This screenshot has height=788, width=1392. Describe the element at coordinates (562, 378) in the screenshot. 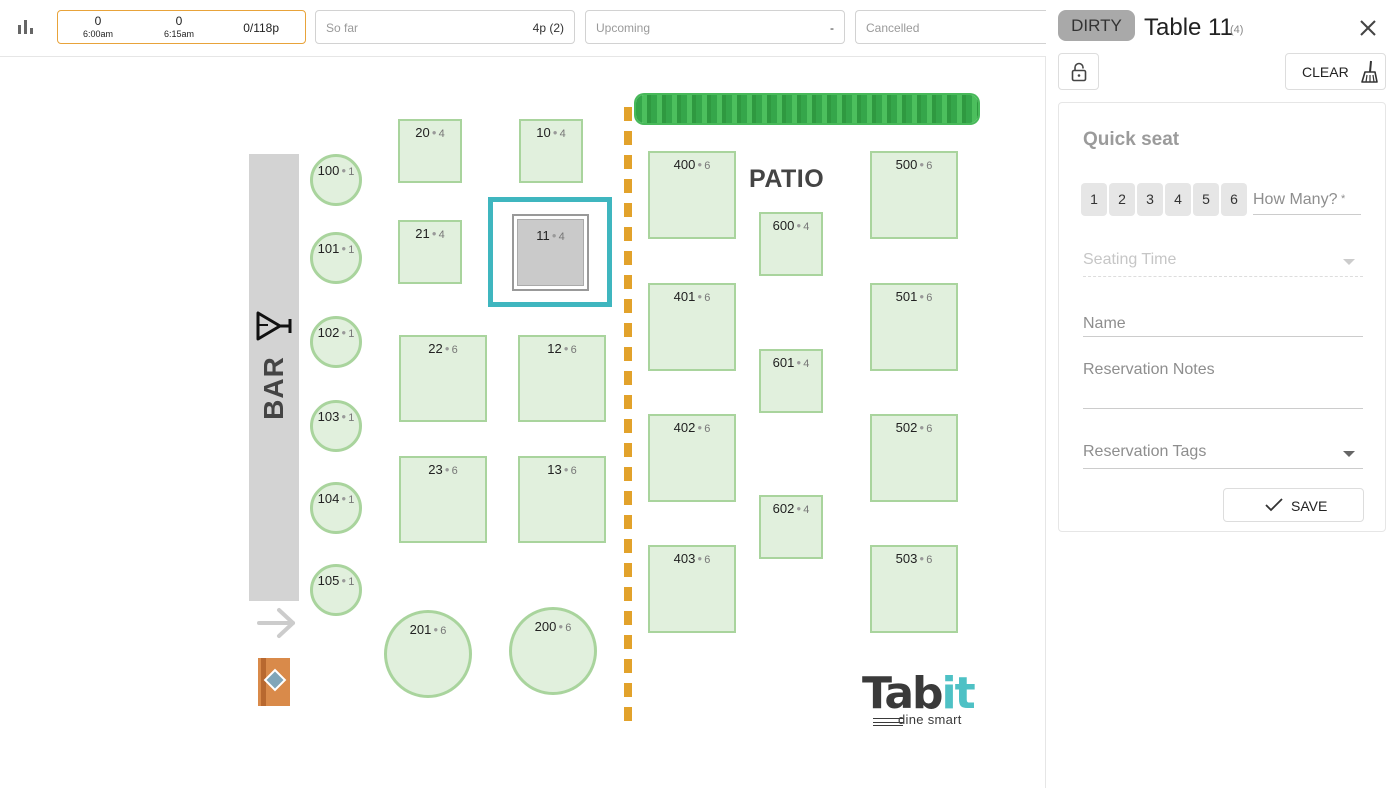

I see `table: 12 ● 6` at that location.